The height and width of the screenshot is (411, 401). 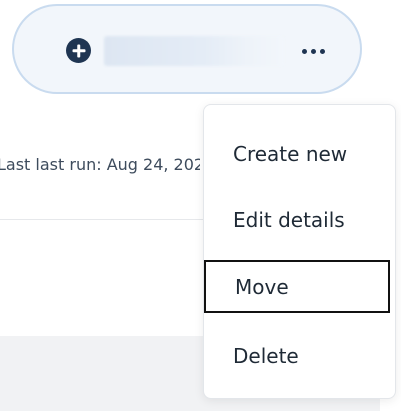 I want to click on menu-item-label: Edit details, so click(x=289, y=220).